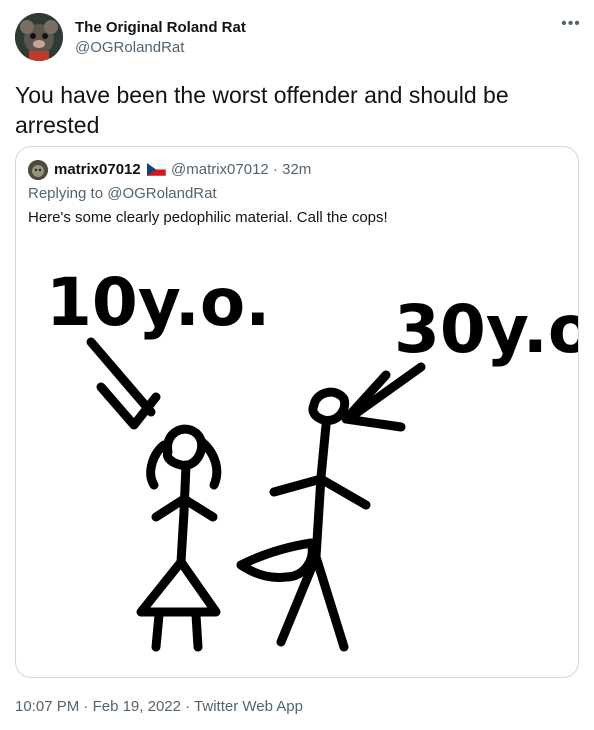 This screenshot has height=730, width=594. I want to click on quoted-display-name: matrix07012, so click(97, 169).